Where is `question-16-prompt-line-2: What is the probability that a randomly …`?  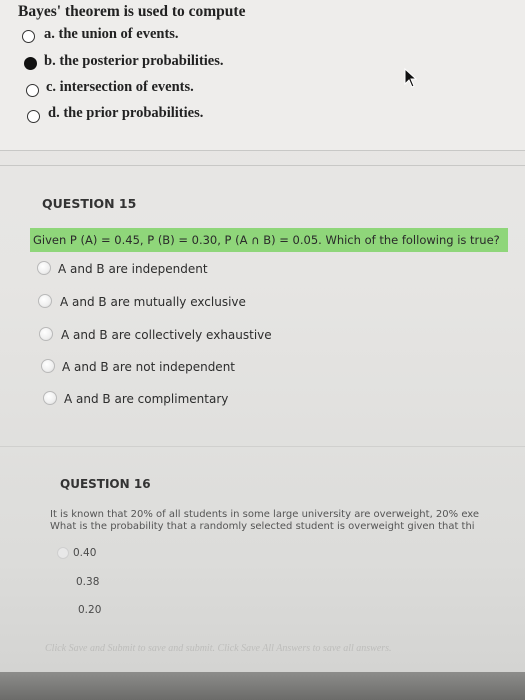 question-16-prompt-line-2: What is the probability that a randomly … is located at coordinates (262, 526).